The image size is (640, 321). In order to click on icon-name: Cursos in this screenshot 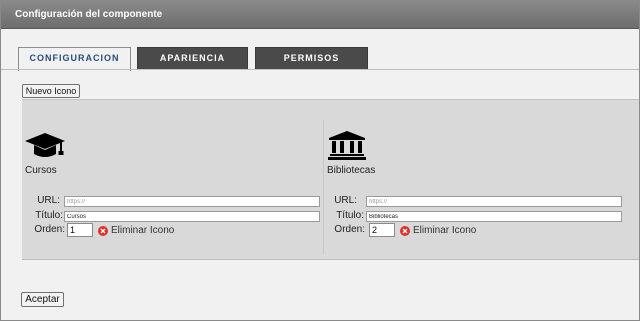, I will do `click(41, 170)`.